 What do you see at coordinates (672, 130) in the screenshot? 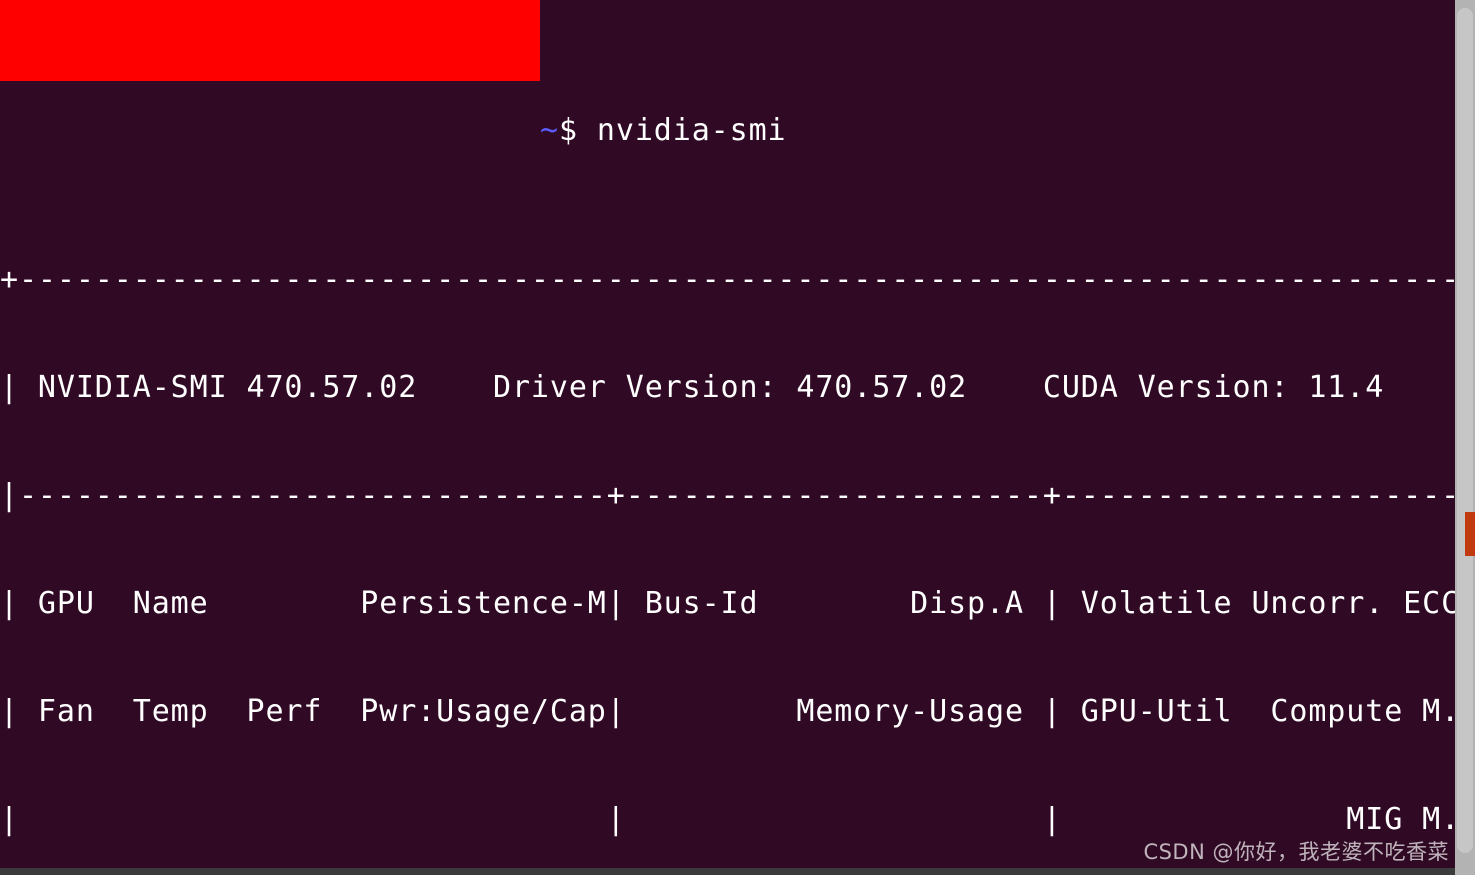
I see `prompt-command: $ nvidia-smi` at bounding box center [672, 130].